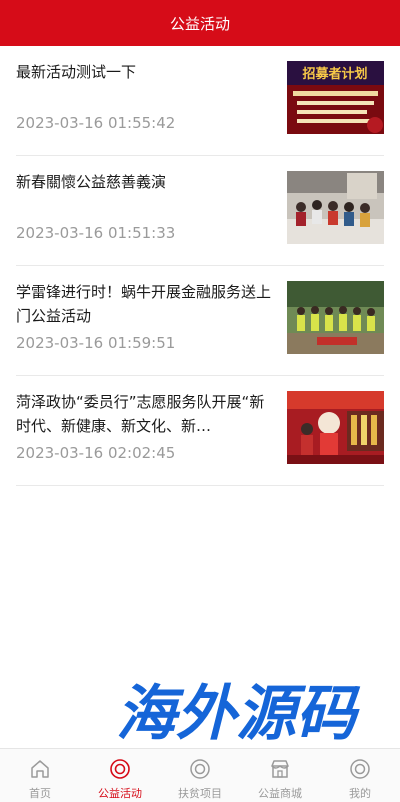 Image resolution: width=400 pixels, height=802 pixels. I want to click on thumb-banner-text: 招募者计划, so click(334, 74).